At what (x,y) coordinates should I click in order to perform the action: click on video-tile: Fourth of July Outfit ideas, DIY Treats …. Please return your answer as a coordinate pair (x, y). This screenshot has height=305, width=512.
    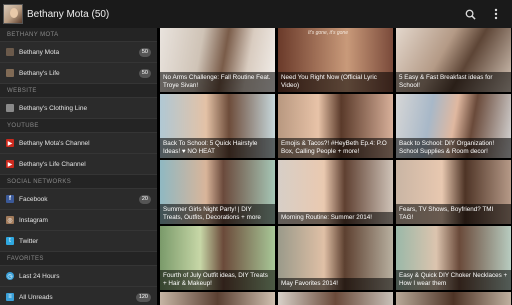
    Looking at the image, I should click on (217, 258).